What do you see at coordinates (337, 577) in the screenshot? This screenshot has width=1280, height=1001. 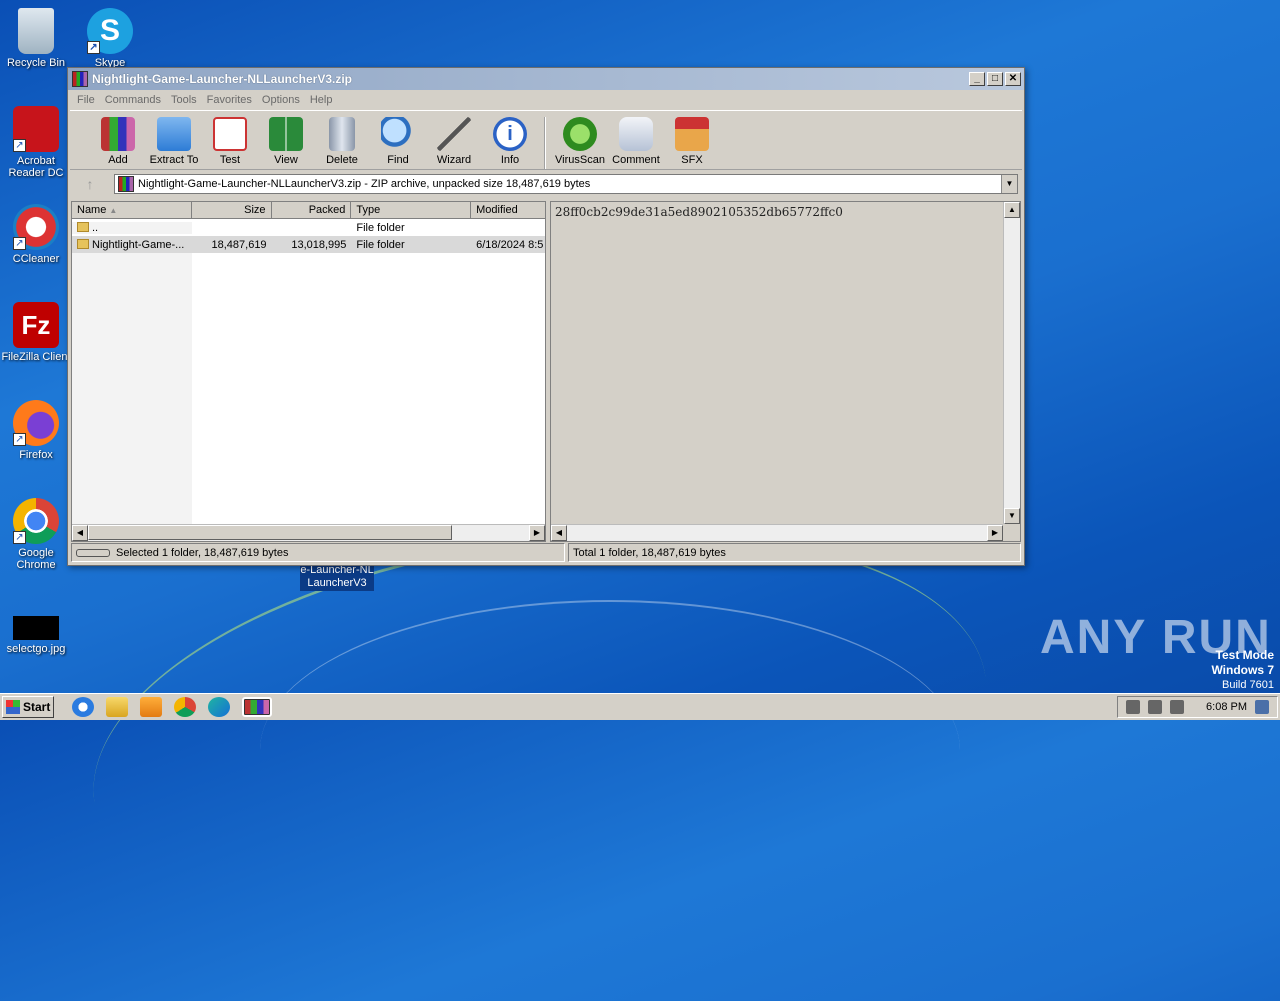 I see `desktop-icon-launcher-label: e-Launcher-NL LauncherV3` at bounding box center [337, 577].